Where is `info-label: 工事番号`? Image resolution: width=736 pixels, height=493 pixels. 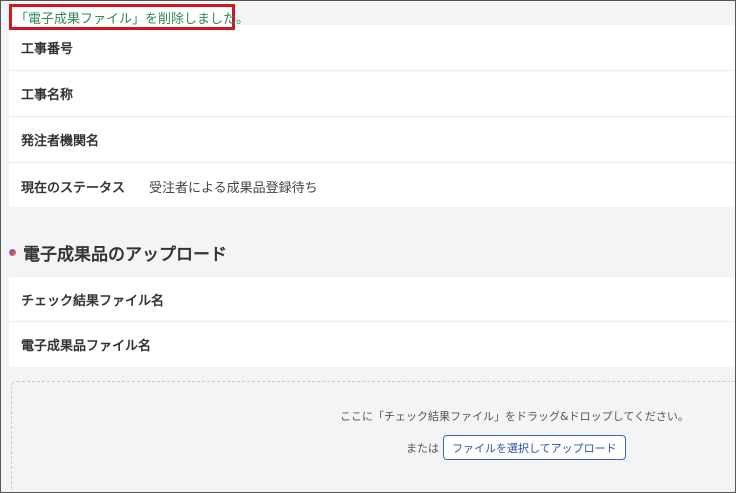
info-label: 工事番号 is located at coordinates (47, 49).